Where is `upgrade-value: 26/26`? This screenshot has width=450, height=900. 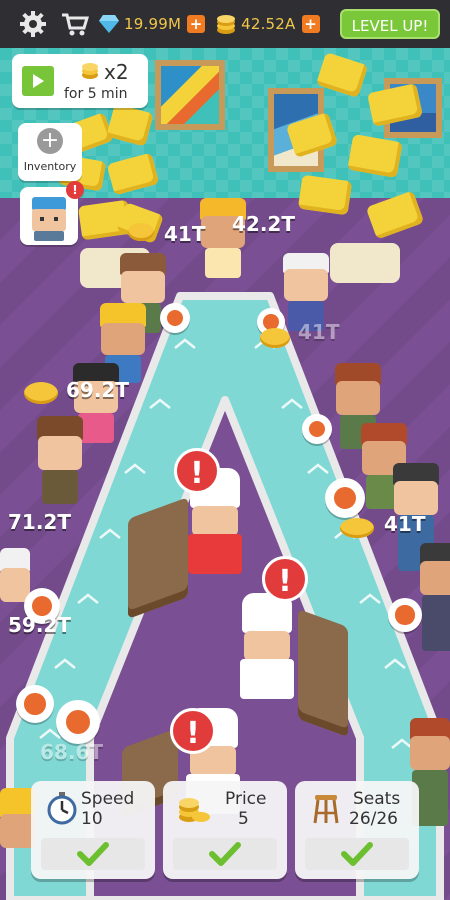
upgrade-value: 26/26 is located at coordinates (373, 819).